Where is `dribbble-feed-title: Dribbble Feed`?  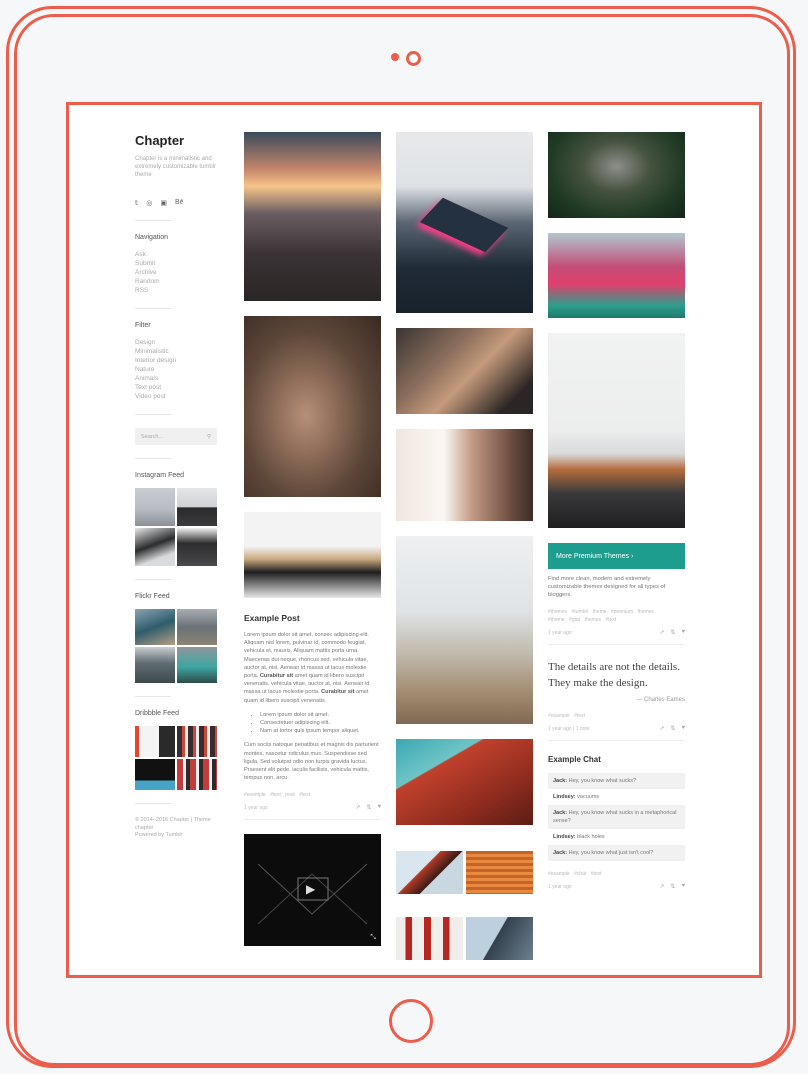 dribbble-feed-title: Dribbble Feed is located at coordinates (157, 713).